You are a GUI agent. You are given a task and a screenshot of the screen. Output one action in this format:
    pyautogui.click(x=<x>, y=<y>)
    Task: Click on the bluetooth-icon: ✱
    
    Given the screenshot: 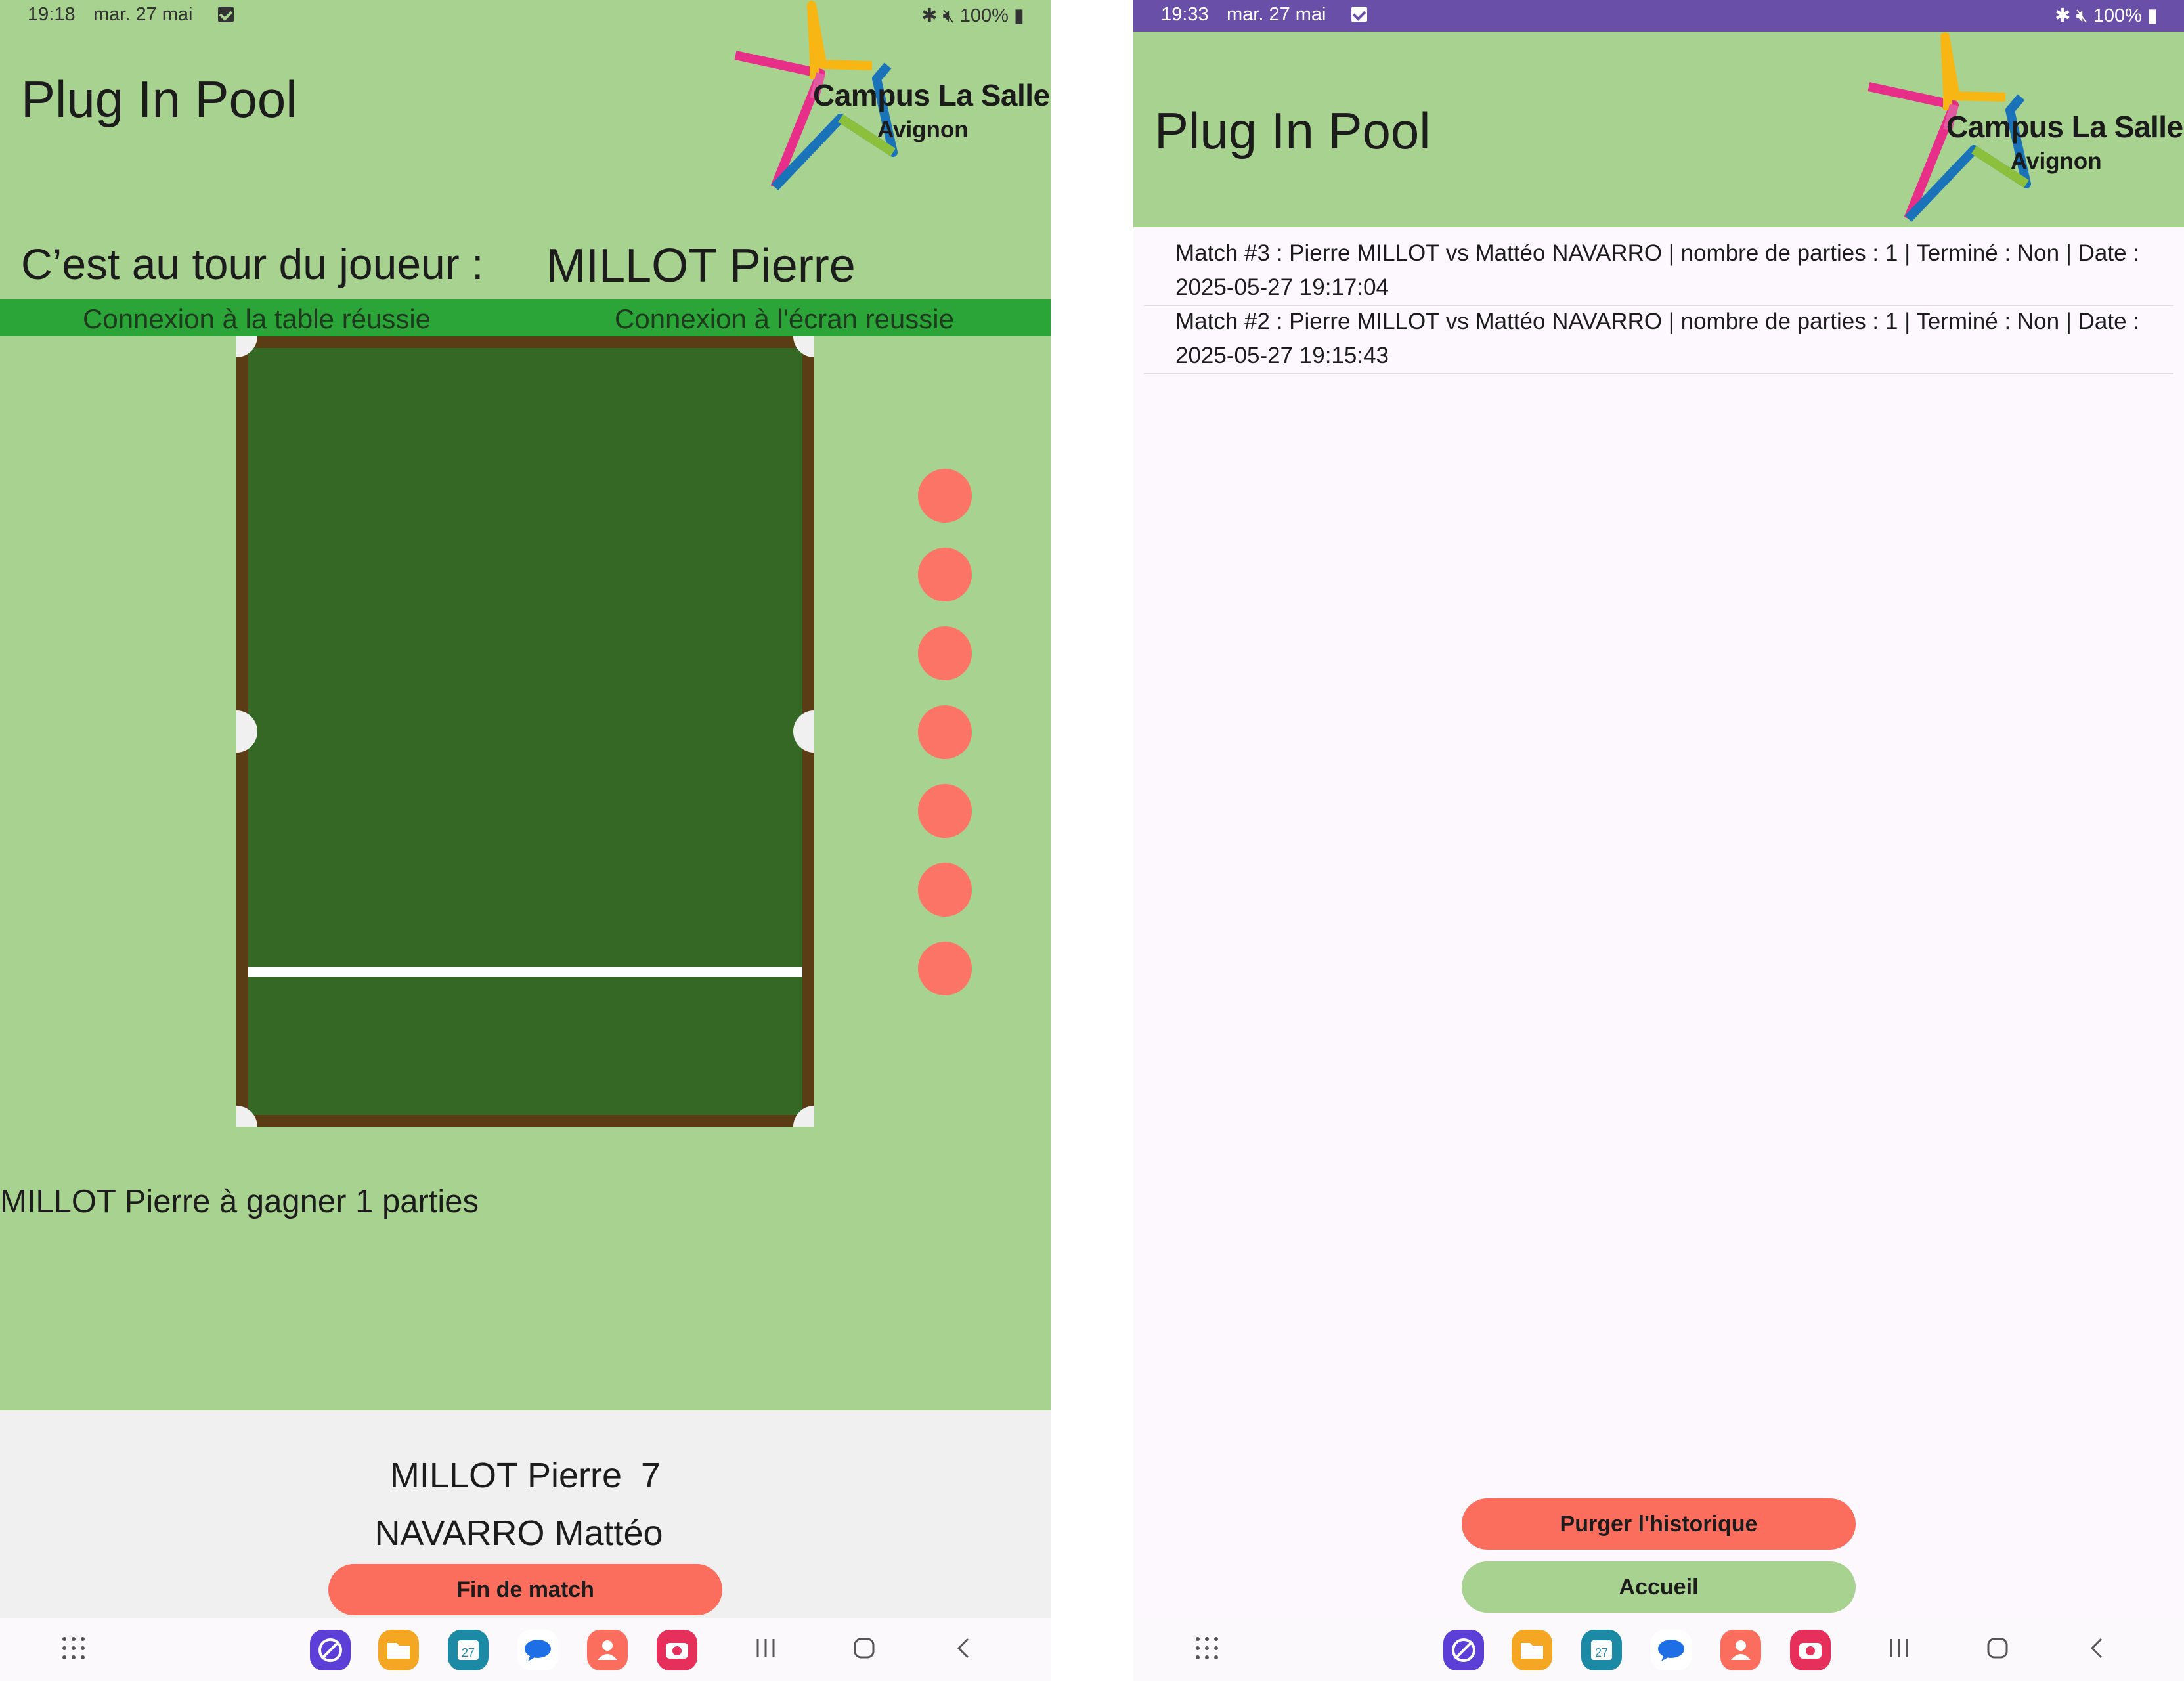 What is the action you would take?
    pyautogui.click(x=2063, y=15)
    